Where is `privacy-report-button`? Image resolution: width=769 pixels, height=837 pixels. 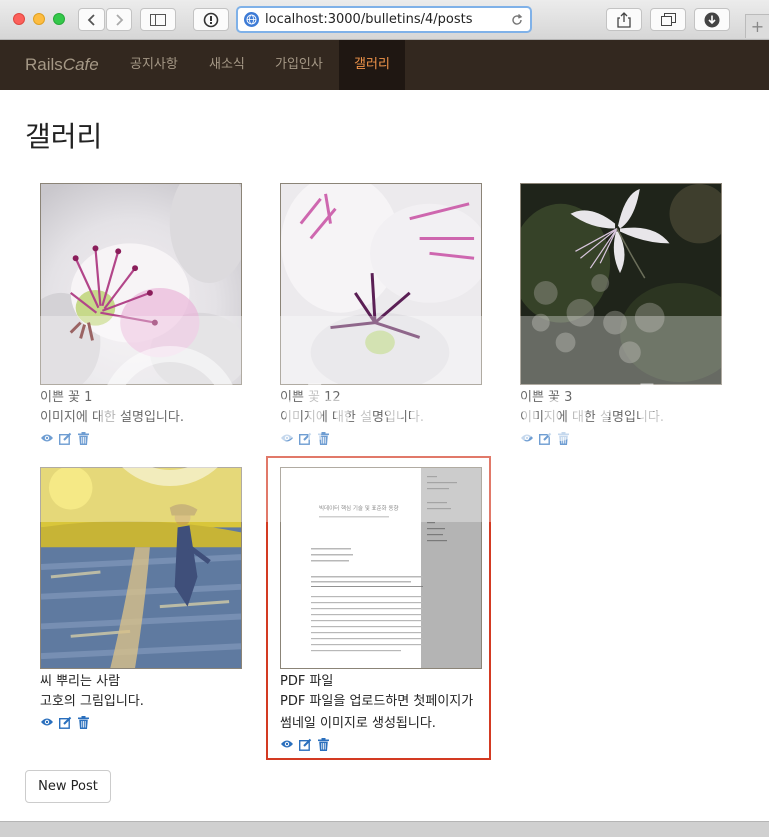 privacy-report-button is located at coordinates (211, 19).